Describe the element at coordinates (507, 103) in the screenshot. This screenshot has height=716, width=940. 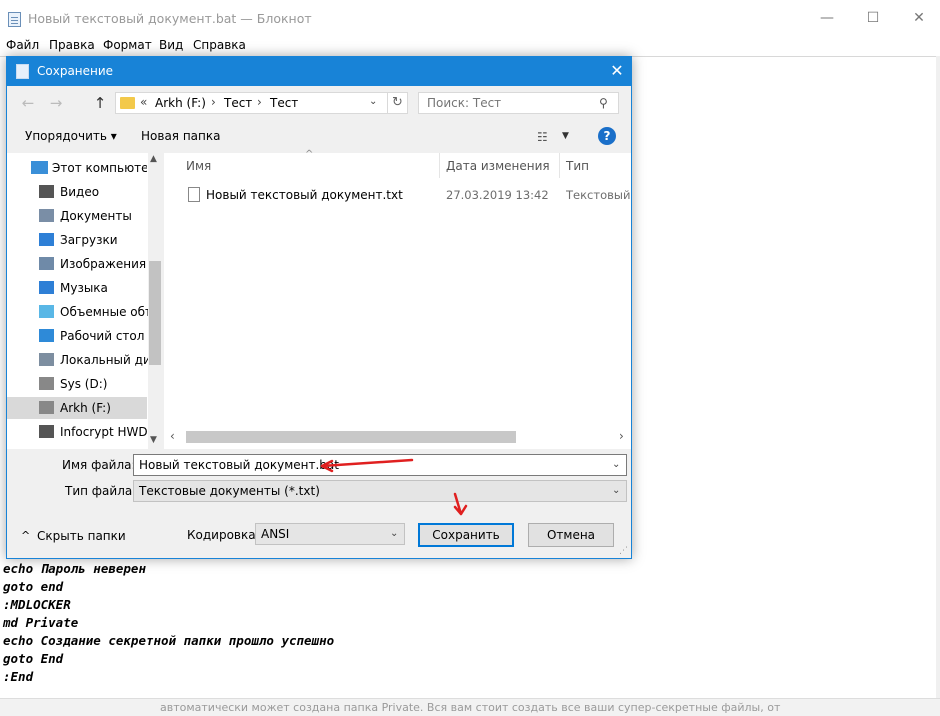
I see `search-input` at that location.